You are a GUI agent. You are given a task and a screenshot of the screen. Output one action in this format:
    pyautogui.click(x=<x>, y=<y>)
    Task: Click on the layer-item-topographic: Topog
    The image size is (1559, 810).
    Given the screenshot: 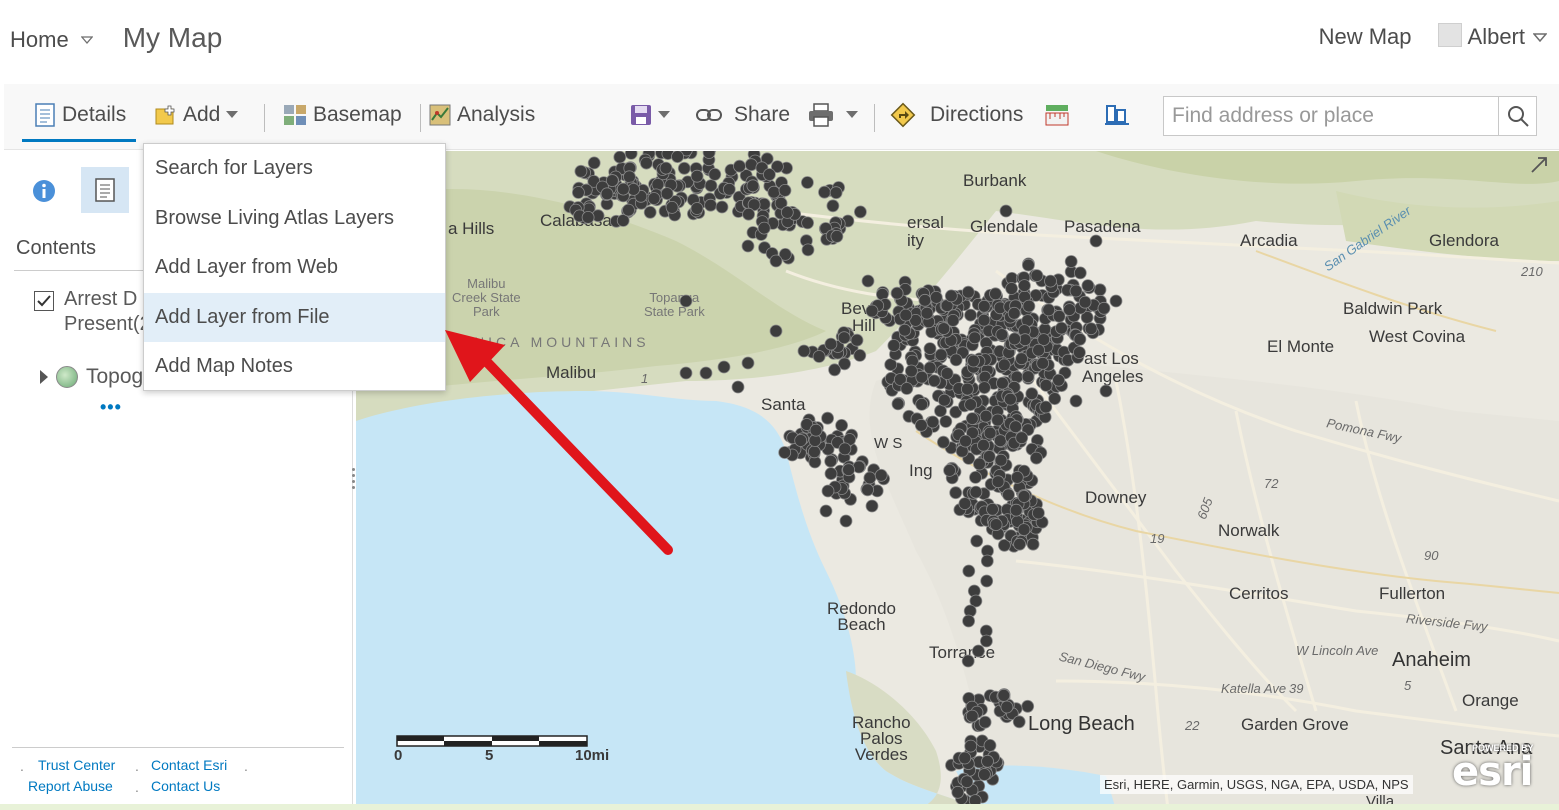 What is the action you would take?
    pyautogui.click(x=91, y=377)
    